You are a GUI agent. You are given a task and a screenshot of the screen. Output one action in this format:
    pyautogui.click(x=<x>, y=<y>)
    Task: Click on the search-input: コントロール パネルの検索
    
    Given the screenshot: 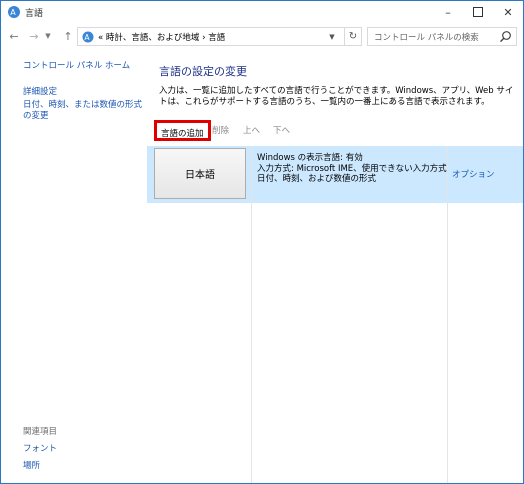 What is the action you would take?
    pyautogui.click(x=442, y=36)
    